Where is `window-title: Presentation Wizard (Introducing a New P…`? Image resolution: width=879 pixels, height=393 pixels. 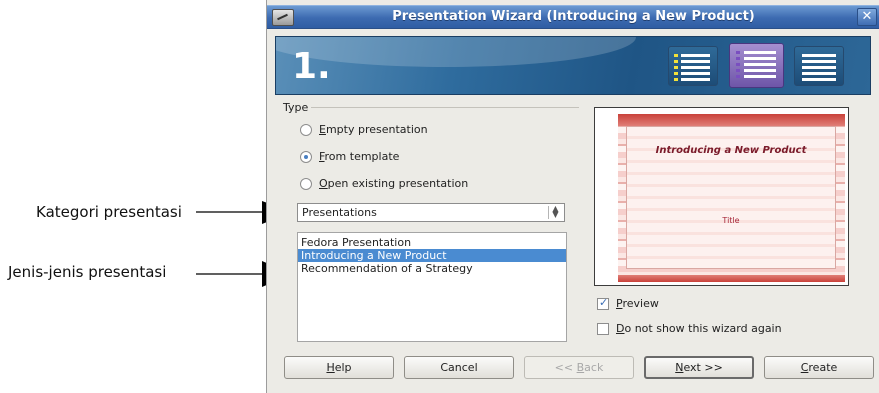 window-title: Presentation Wizard (Introducing a New P… is located at coordinates (573, 16).